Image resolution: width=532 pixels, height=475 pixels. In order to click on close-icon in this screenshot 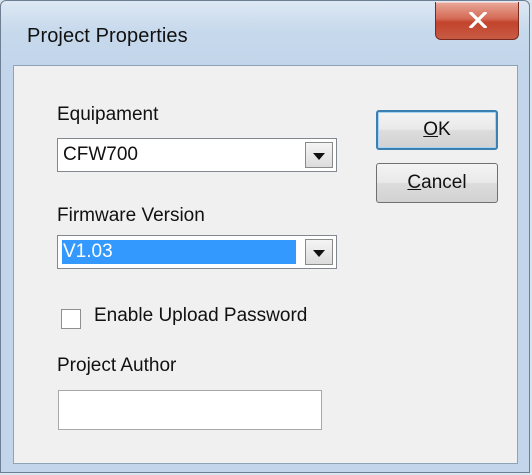, I will do `click(478, 20)`.